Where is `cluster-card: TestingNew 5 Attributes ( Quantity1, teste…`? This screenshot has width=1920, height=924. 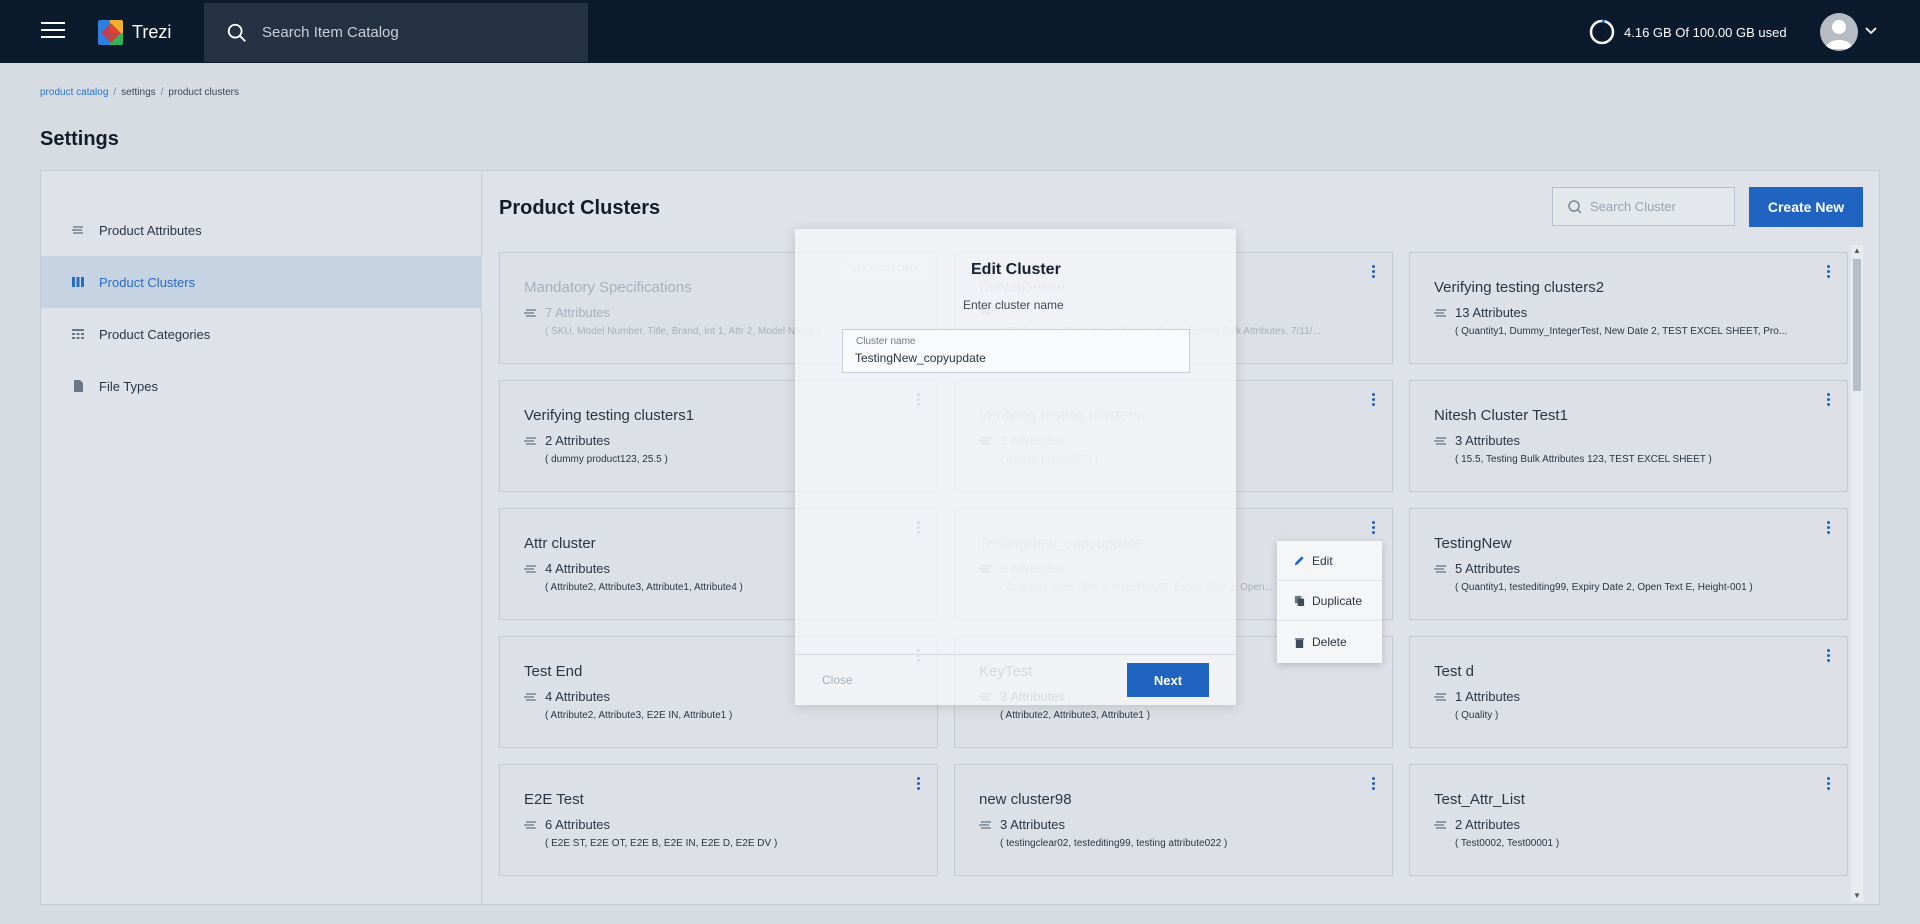
cluster-card: TestingNew 5 Attributes ( Quantity1, teste… is located at coordinates (1628, 564).